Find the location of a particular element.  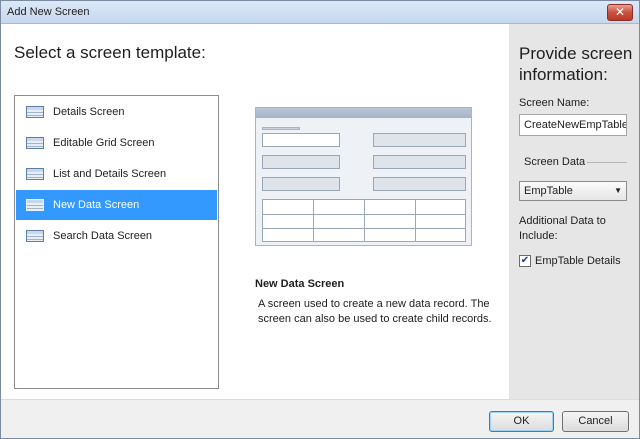

empTable-details-label: EmpTable Details is located at coordinates (578, 261).